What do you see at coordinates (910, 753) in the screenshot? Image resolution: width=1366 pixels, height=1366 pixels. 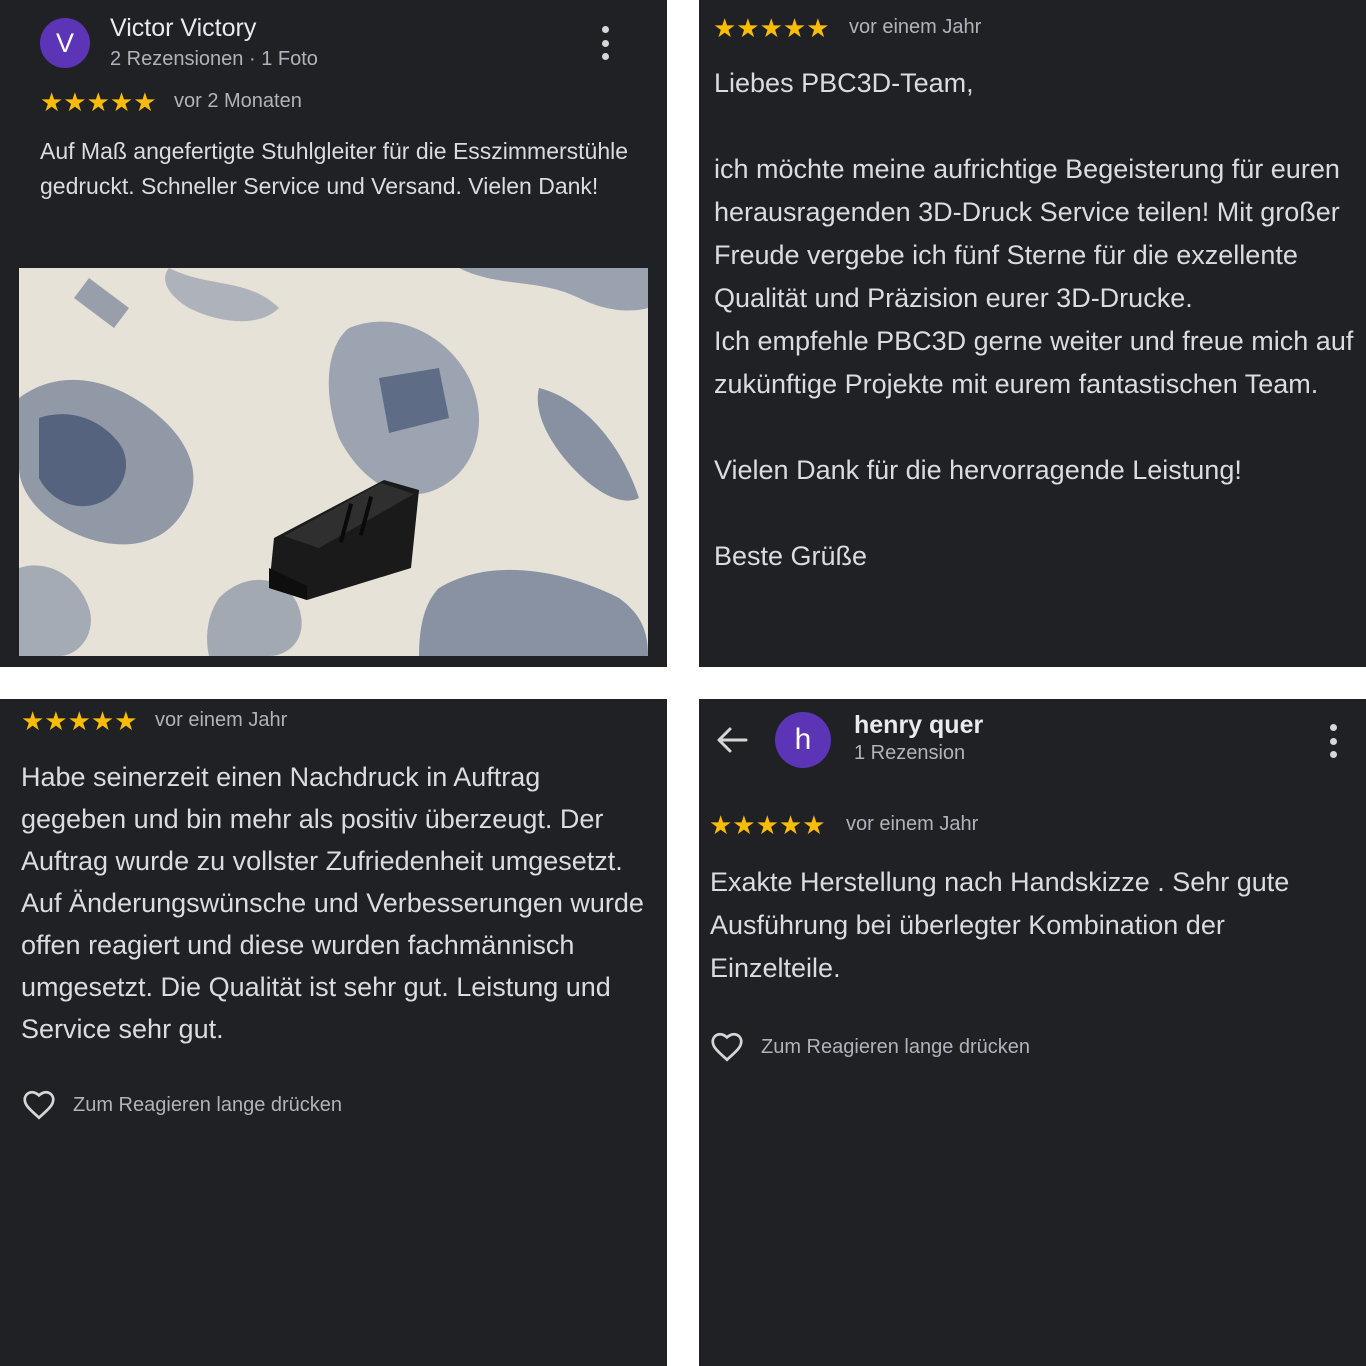 I see `author-meta: 1 Rezension` at bounding box center [910, 753].